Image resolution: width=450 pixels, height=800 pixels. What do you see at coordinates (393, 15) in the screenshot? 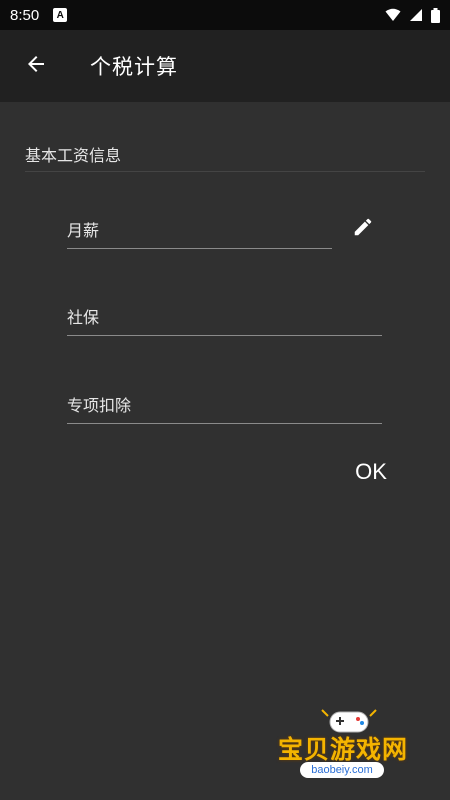
I see `wifi-icon` at bounding box center [393, 15].